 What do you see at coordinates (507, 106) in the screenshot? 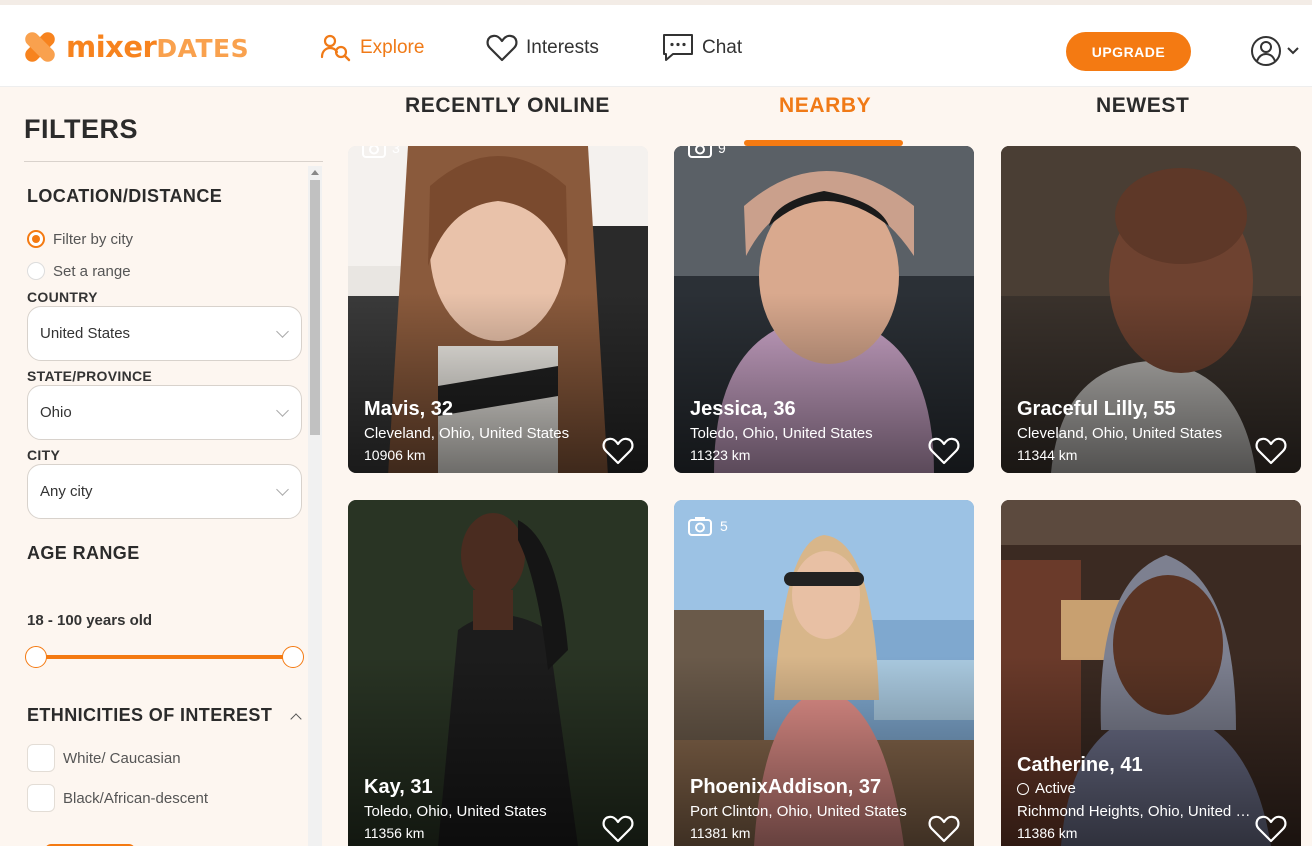
I see `tab-recently-online: RECENTLY ONLINE` at bounding box center [507, 106].